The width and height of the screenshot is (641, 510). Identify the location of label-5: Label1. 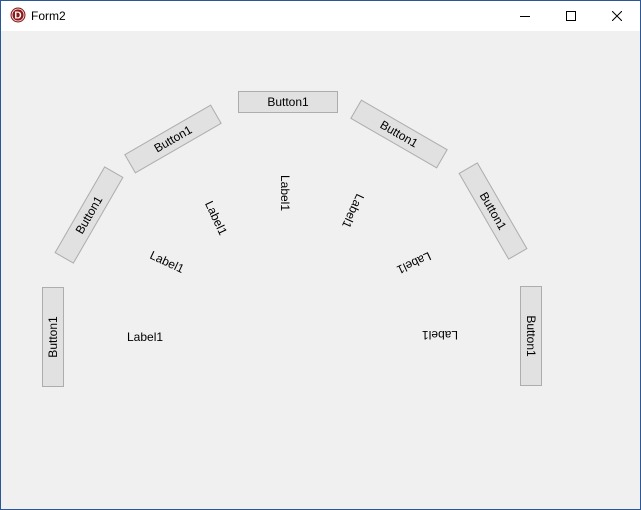
(353, 211).